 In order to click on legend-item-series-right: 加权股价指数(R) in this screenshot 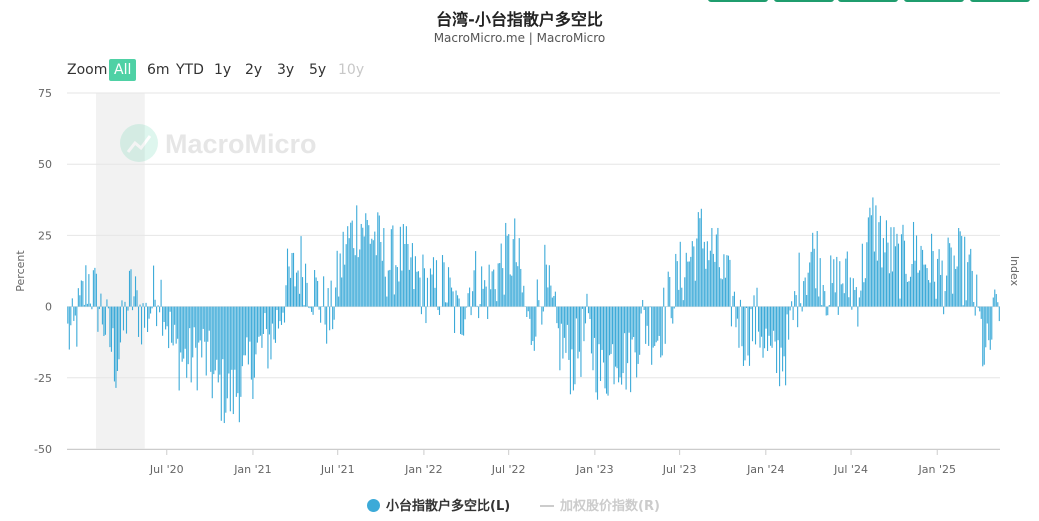, I will do `click(600, 507)`.